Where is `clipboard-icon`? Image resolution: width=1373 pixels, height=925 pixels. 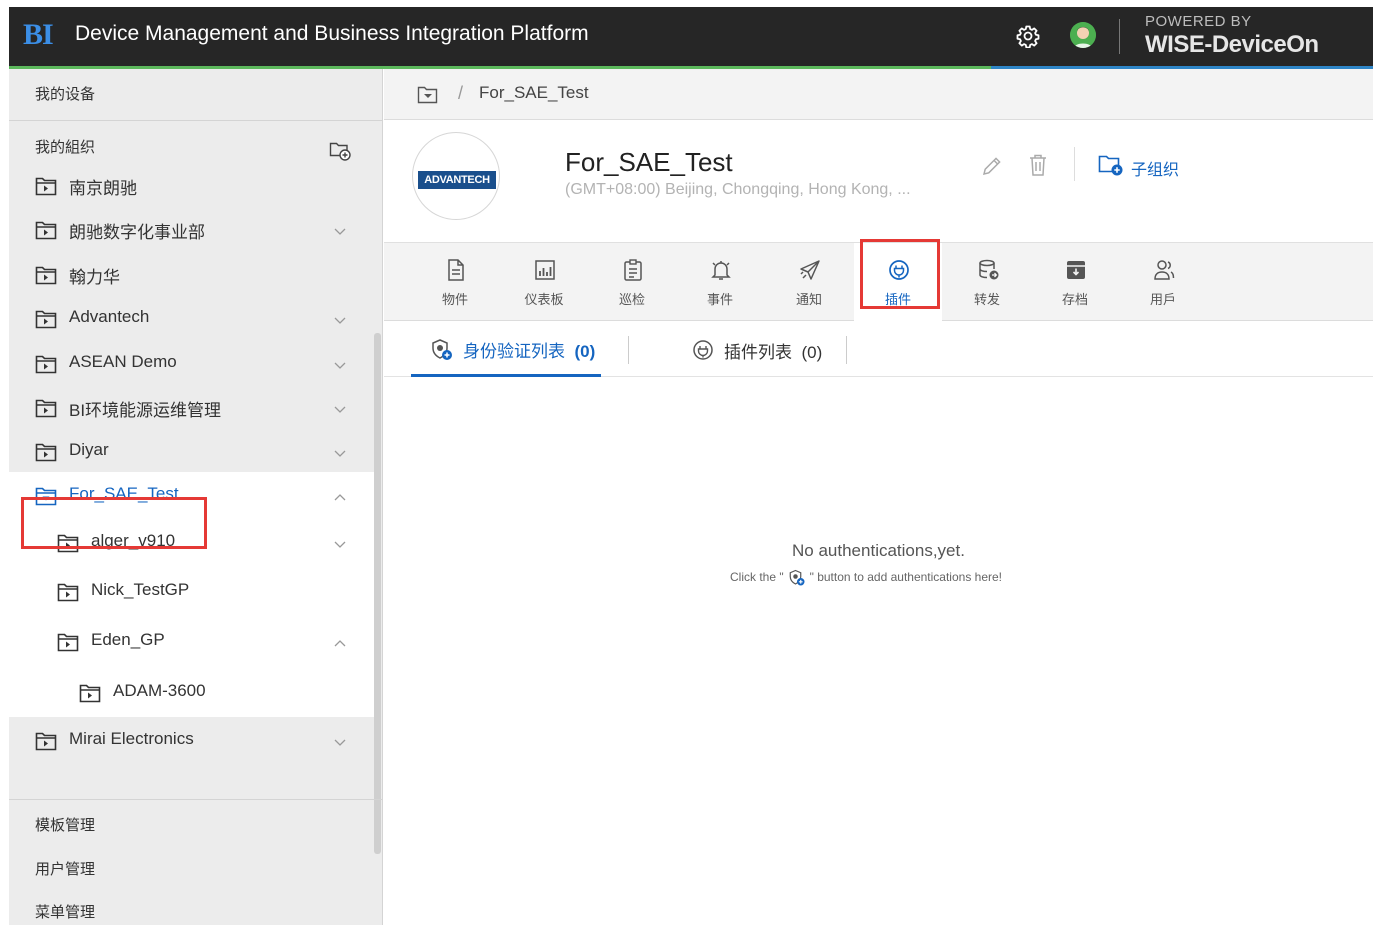
clipboard-icon is located at coordinates (633, 270).